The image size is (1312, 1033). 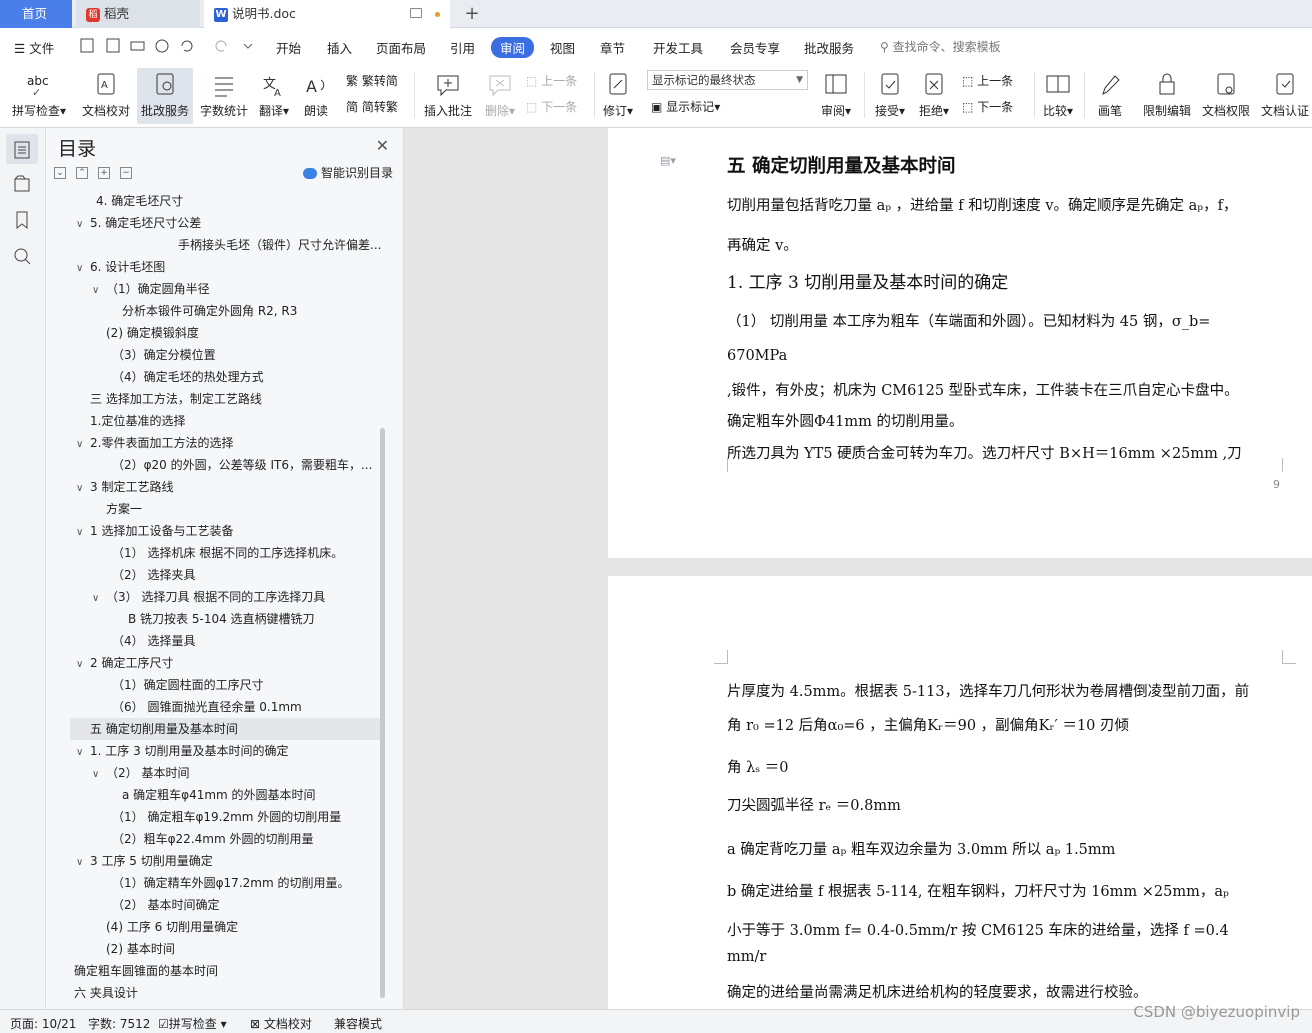 I want to click on toc-item: 4. 确定毛坯尺寸, so click(x=238, y=201).